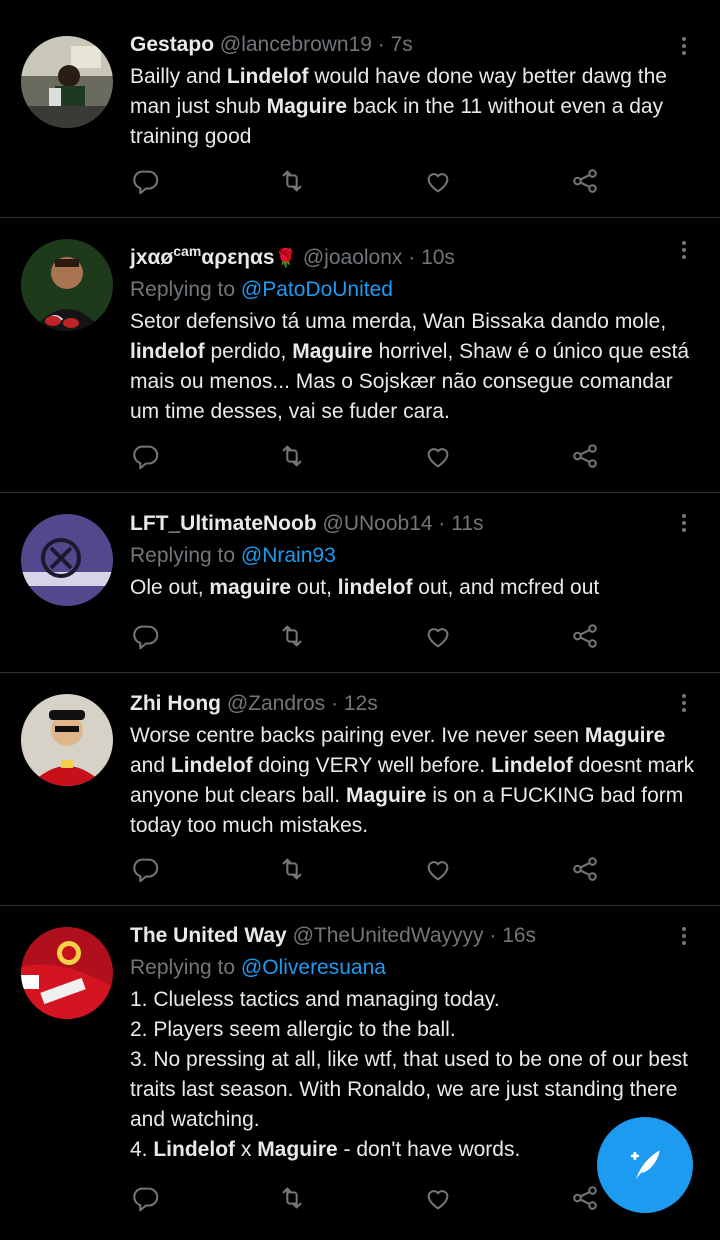  I want to click on replying-to: Replying to @Oliveresuana, so click(258, 967).